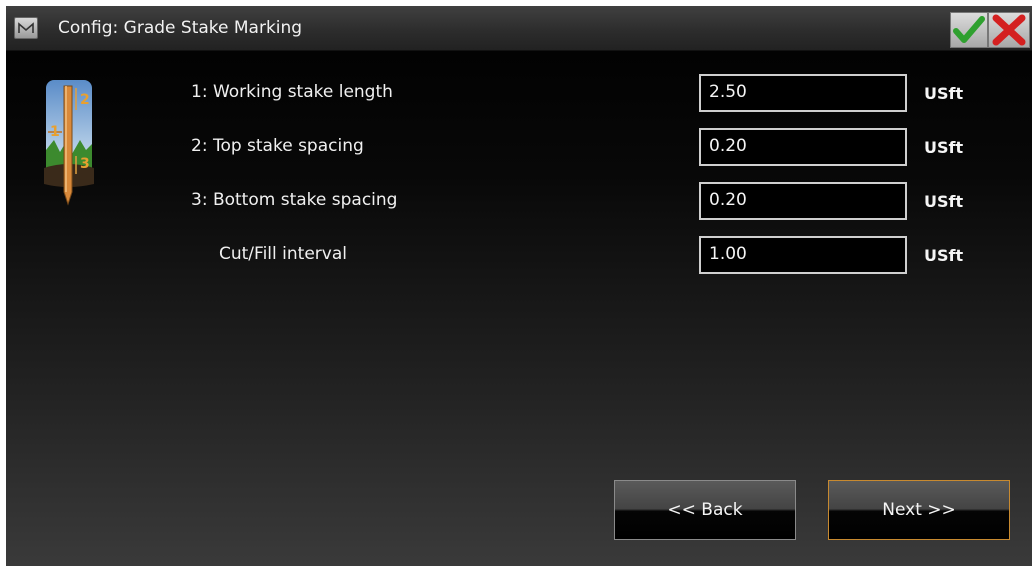  What do you see at coordinates (705, 510) in the screenshot?
I see `back-button: << Back` at bounding box center [705, 510].